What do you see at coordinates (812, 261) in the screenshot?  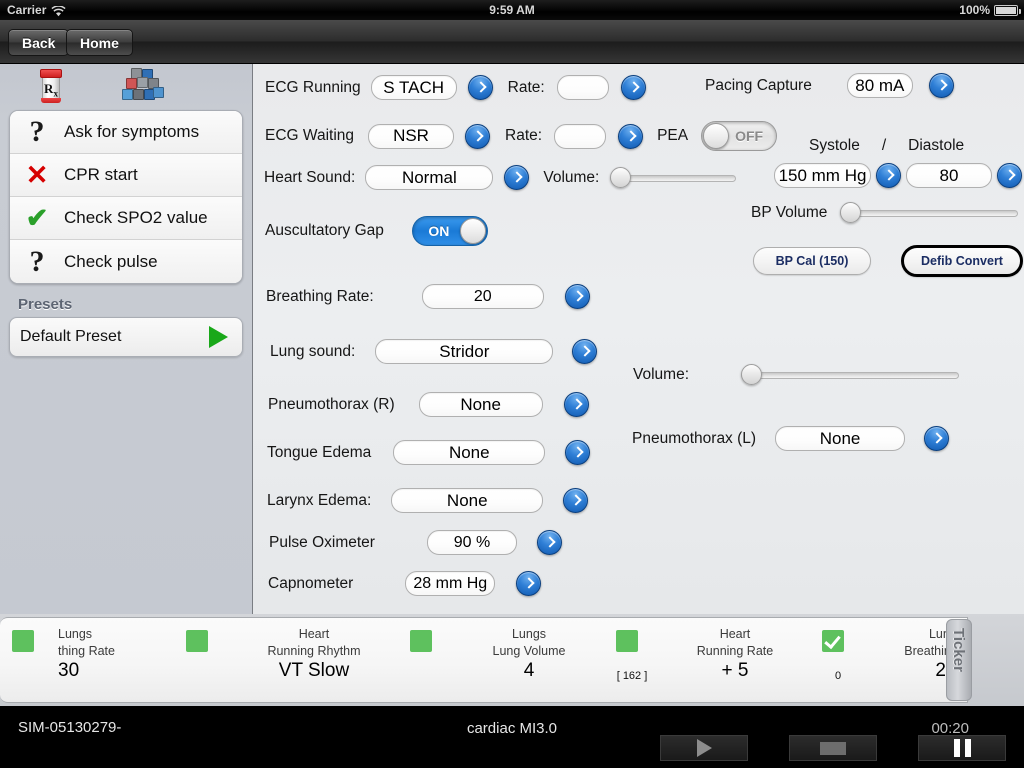 I see `bp-cal-button: BP Cal (150)` at bounding box center [812, 261].